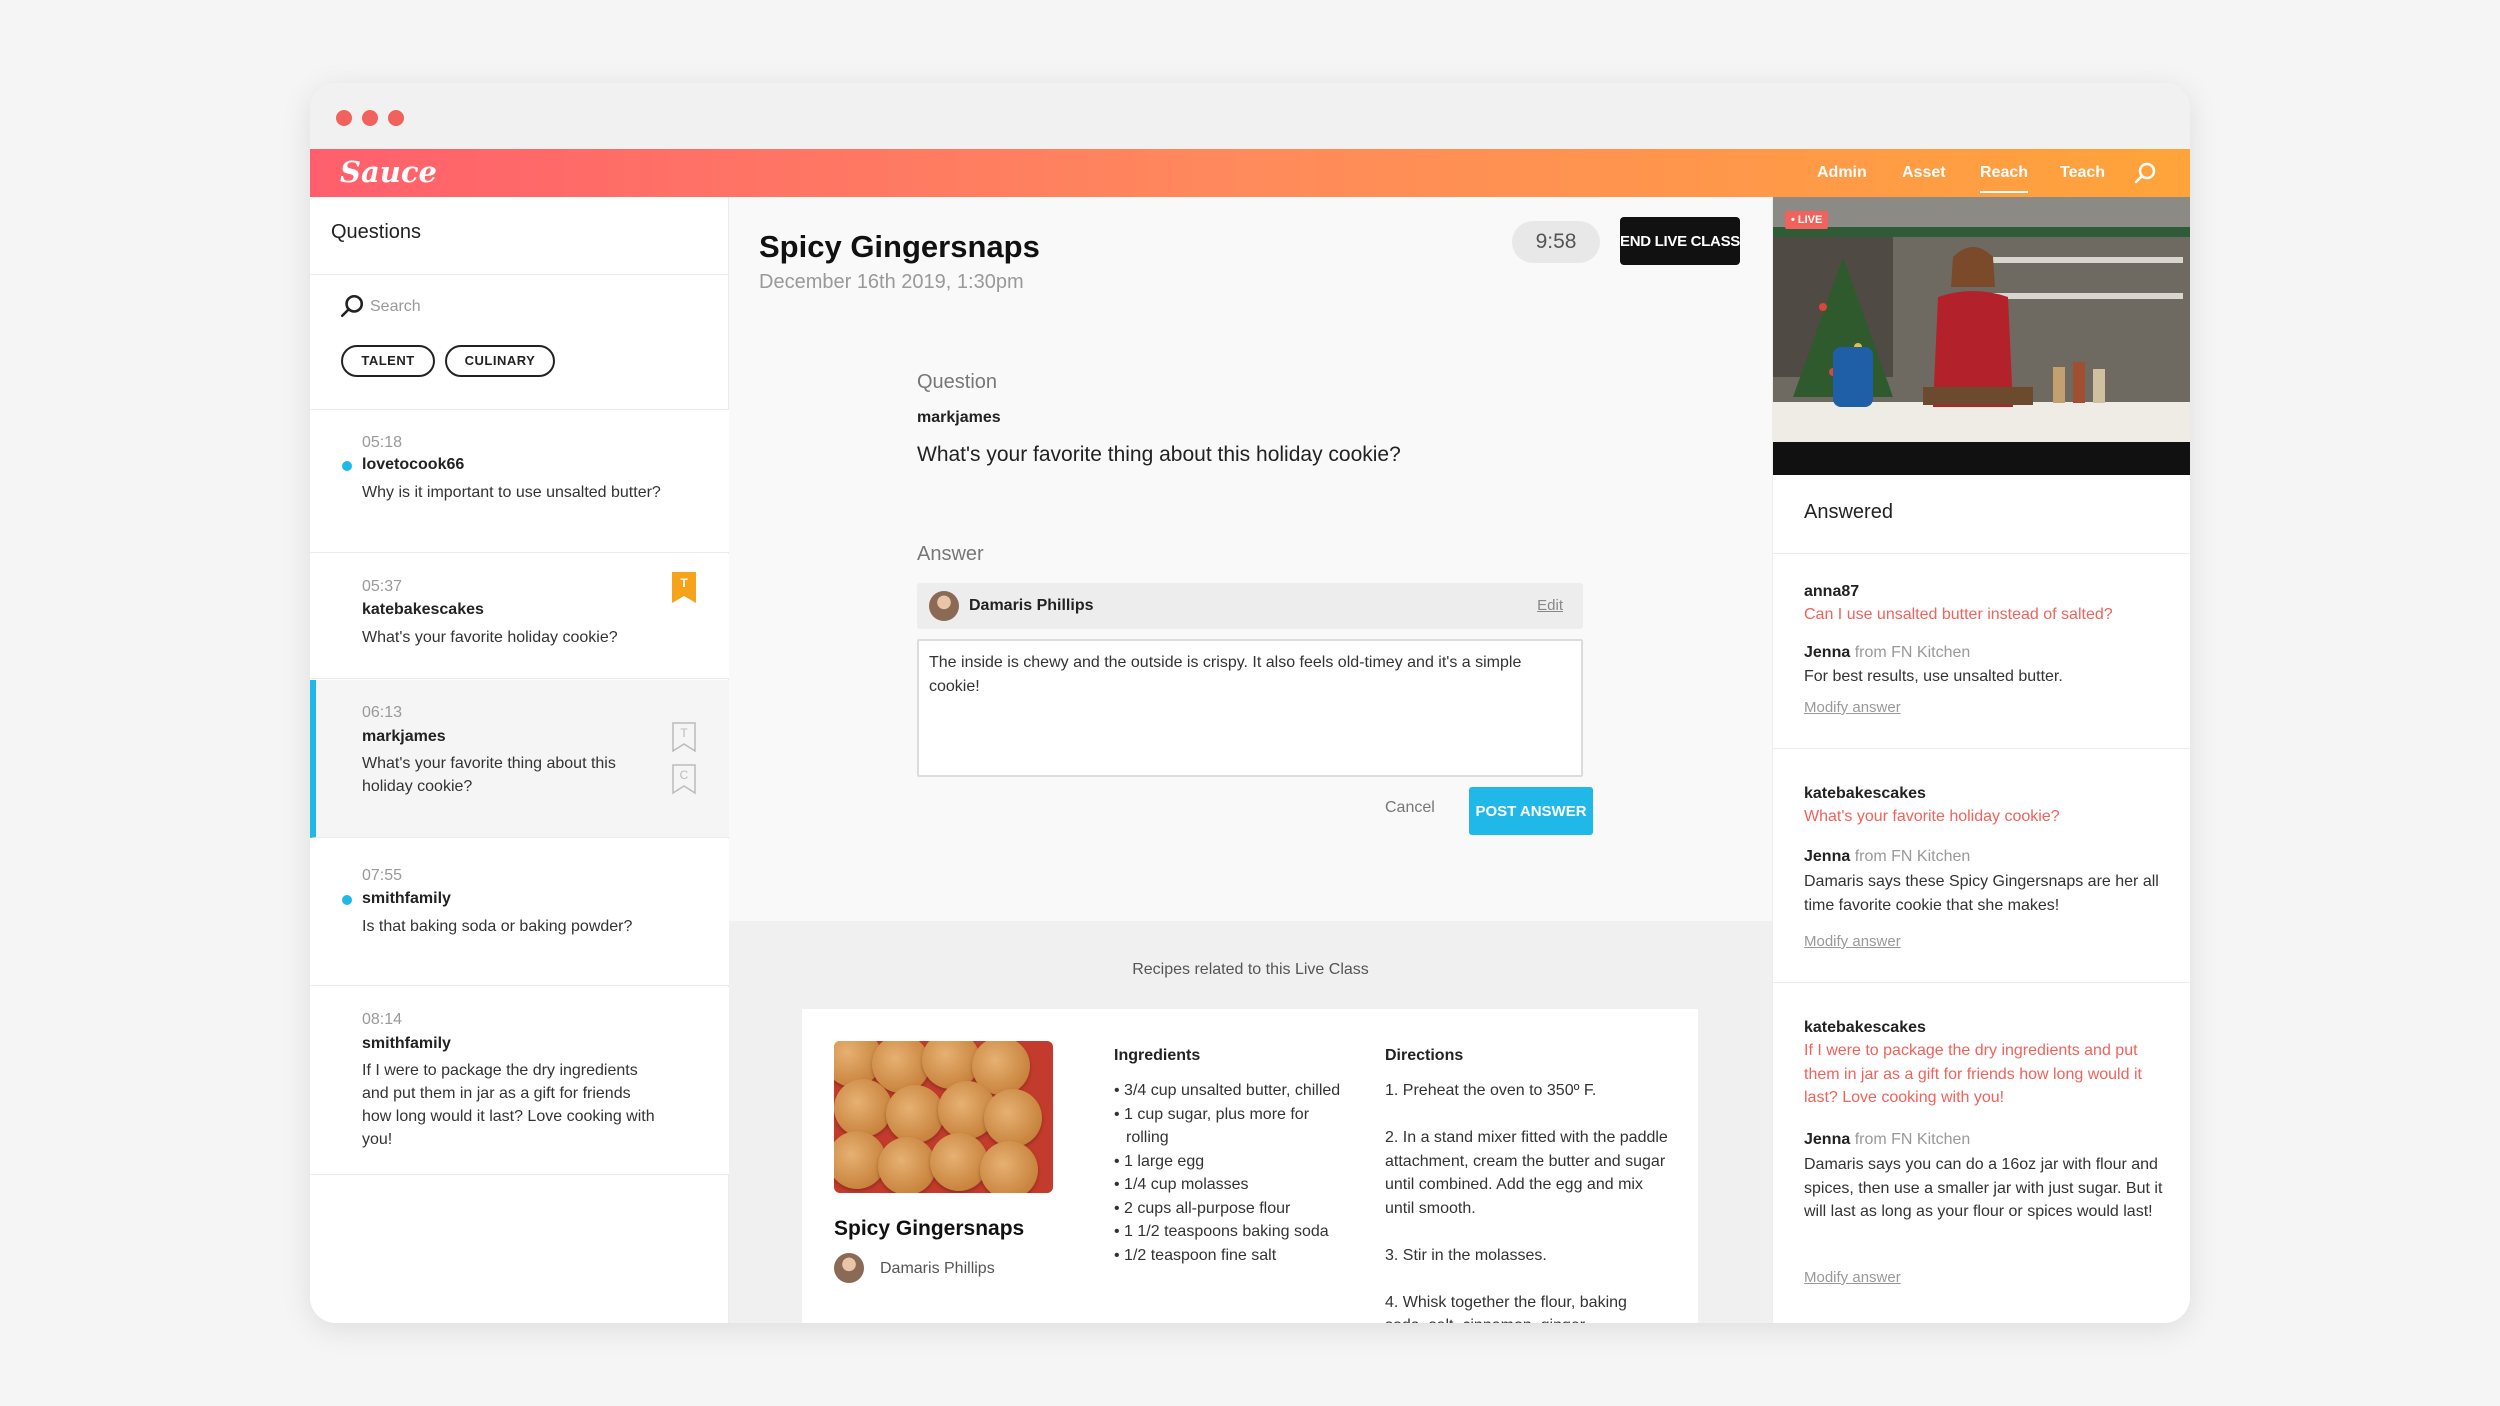 This screenshot has width=2500, height=1406. What do you see at coordinates (937, 1268) in the screenshot?
I see `recipe-author: Damaris Phillips` at bounding box center [937, 1268].